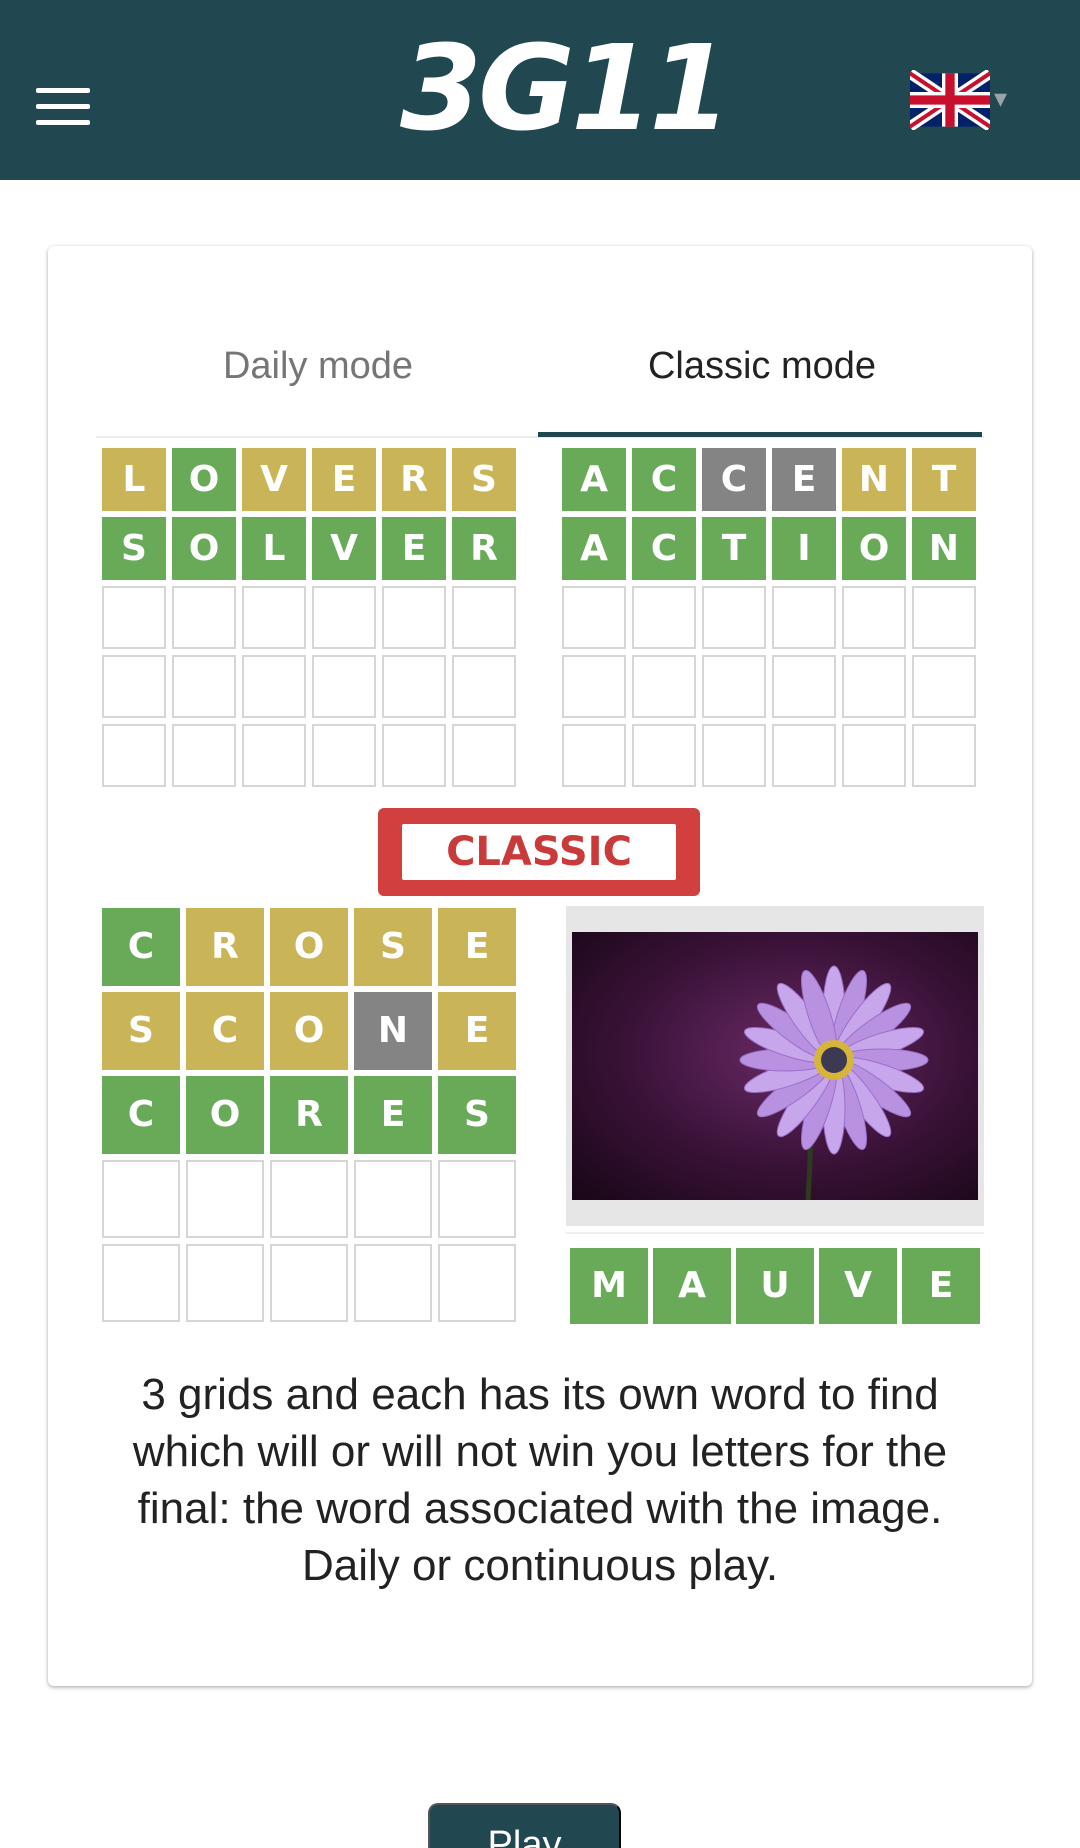  What do you see at coordinates (775, 1066) in the screenshot?
I see `flower-image` at bounding box center [775, 1066].